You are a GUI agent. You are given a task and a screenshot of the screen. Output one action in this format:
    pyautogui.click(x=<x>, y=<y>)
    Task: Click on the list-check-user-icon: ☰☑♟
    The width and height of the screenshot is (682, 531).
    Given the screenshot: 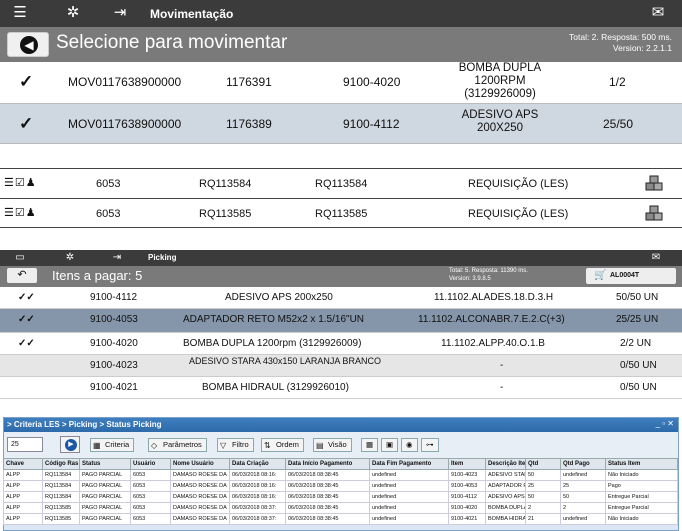 What is the action you would take?
    pyautogui.click(x=20, y=213)
    